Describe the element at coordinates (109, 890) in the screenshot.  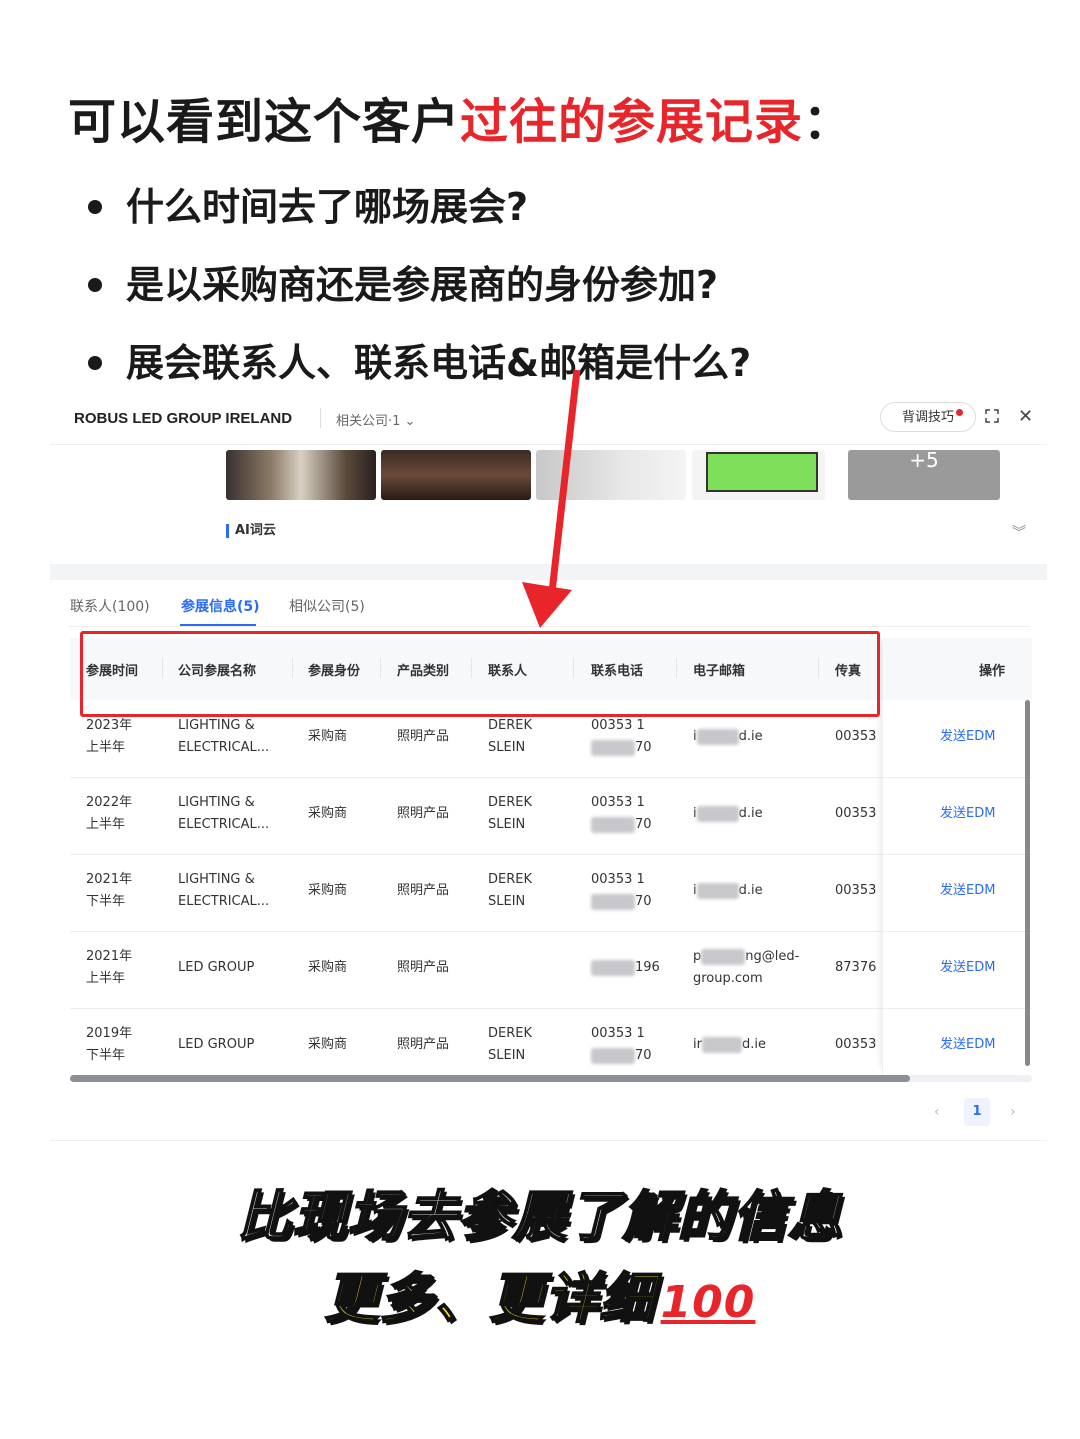
I see `time-cell: 2021年 下半年` at that location.